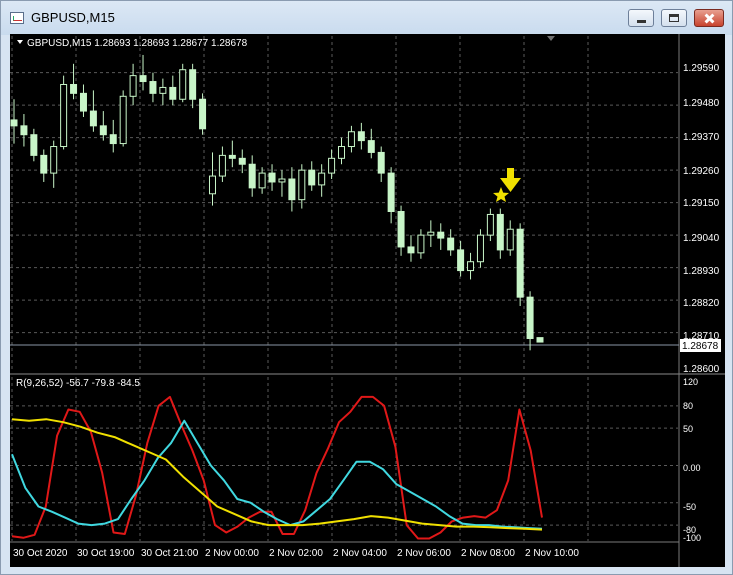  What do you see at coordinates (17, 18) in the screenshot?
I see `chart-window-icon` at bounding box center [17, 18].